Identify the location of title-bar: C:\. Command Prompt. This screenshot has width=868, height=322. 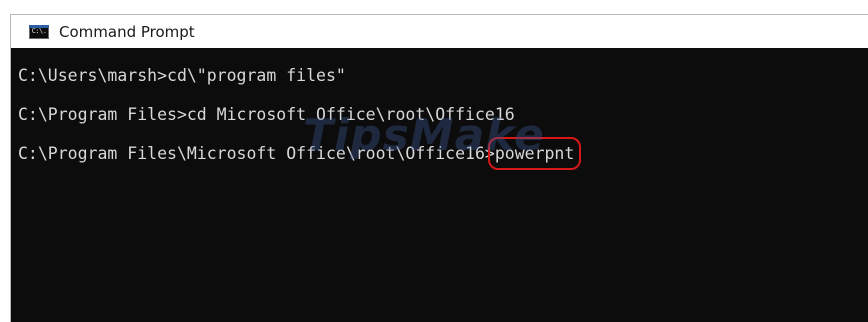
(439, 31).